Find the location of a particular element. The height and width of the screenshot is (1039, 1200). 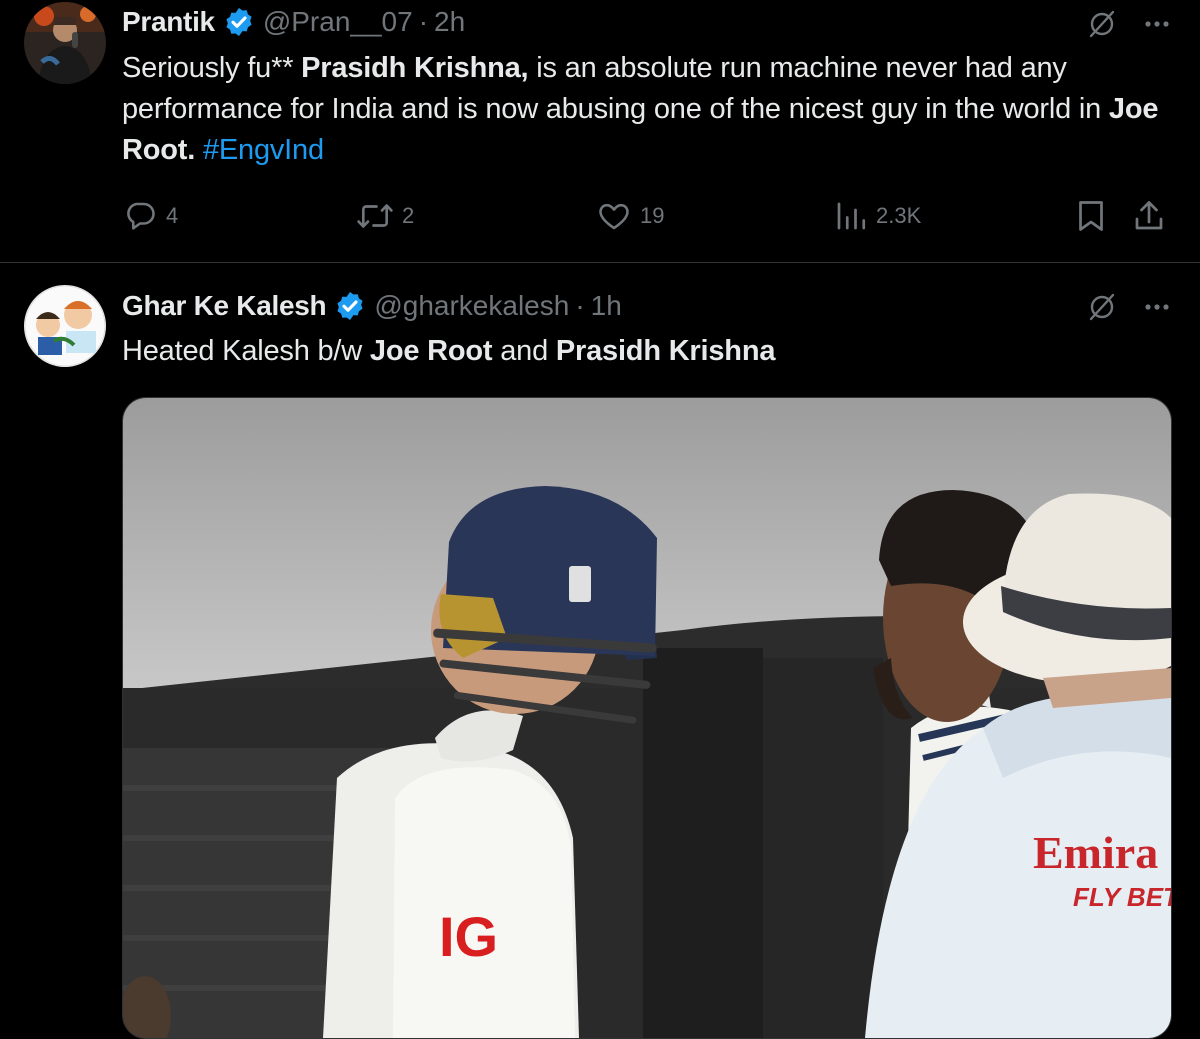

hashtag-link: #EngvInd is located at coordinates (263, 150).